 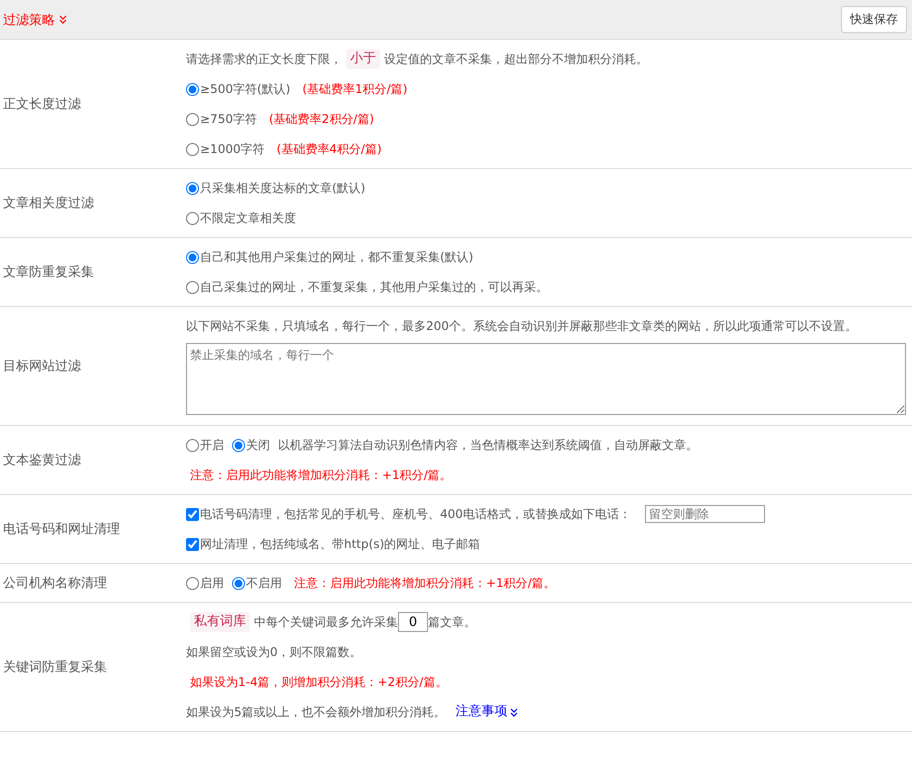 I want to click on cost-note: (基础费率4积分/篇), so click(x=329, y=149).